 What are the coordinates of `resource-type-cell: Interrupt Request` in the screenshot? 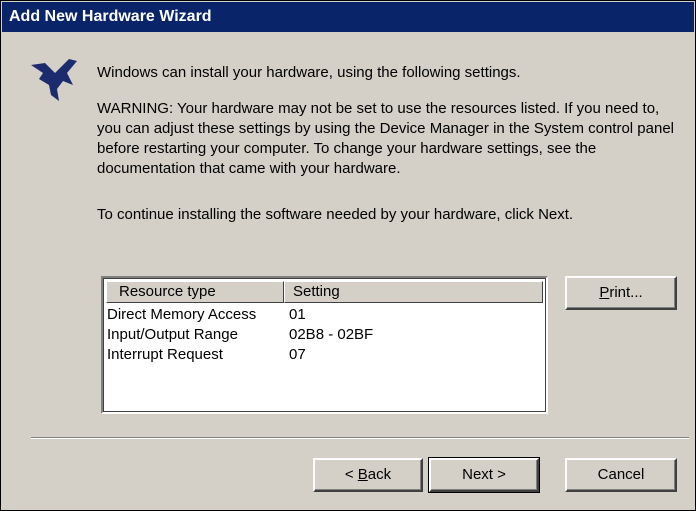 It's located at (165, 354).